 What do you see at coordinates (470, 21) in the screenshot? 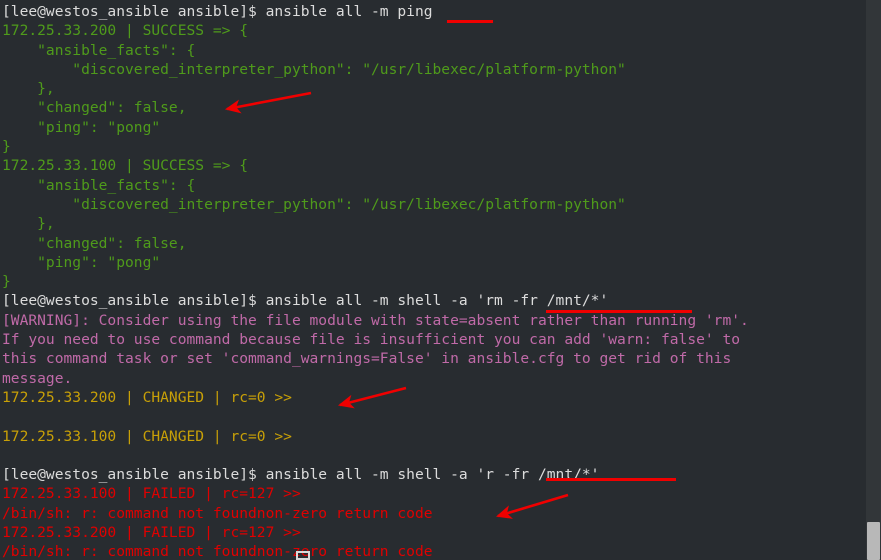
I see `underline-ping` at bounding box center [470, 21].